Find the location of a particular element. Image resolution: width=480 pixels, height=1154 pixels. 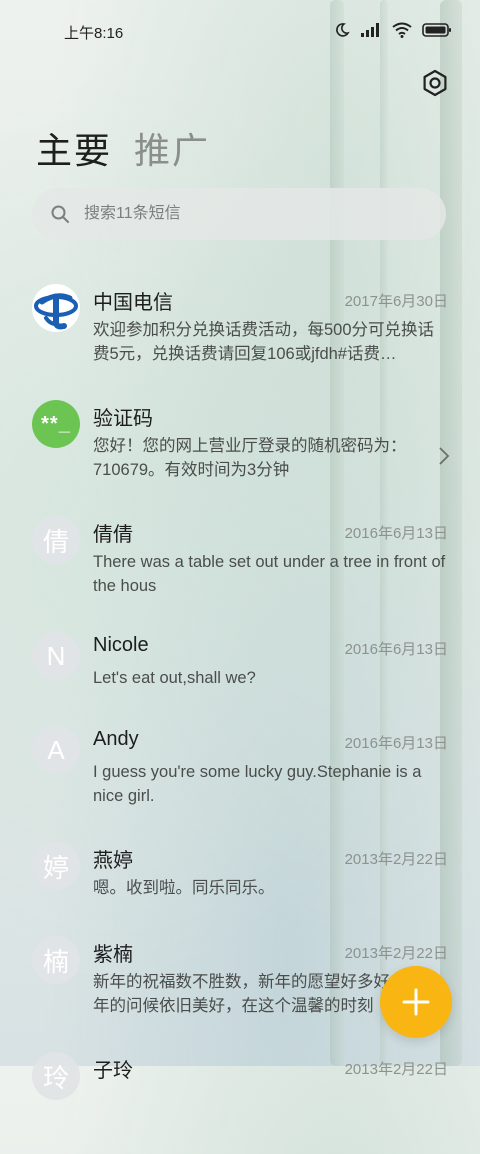

settings-icon is located at coordinates (435, 83).